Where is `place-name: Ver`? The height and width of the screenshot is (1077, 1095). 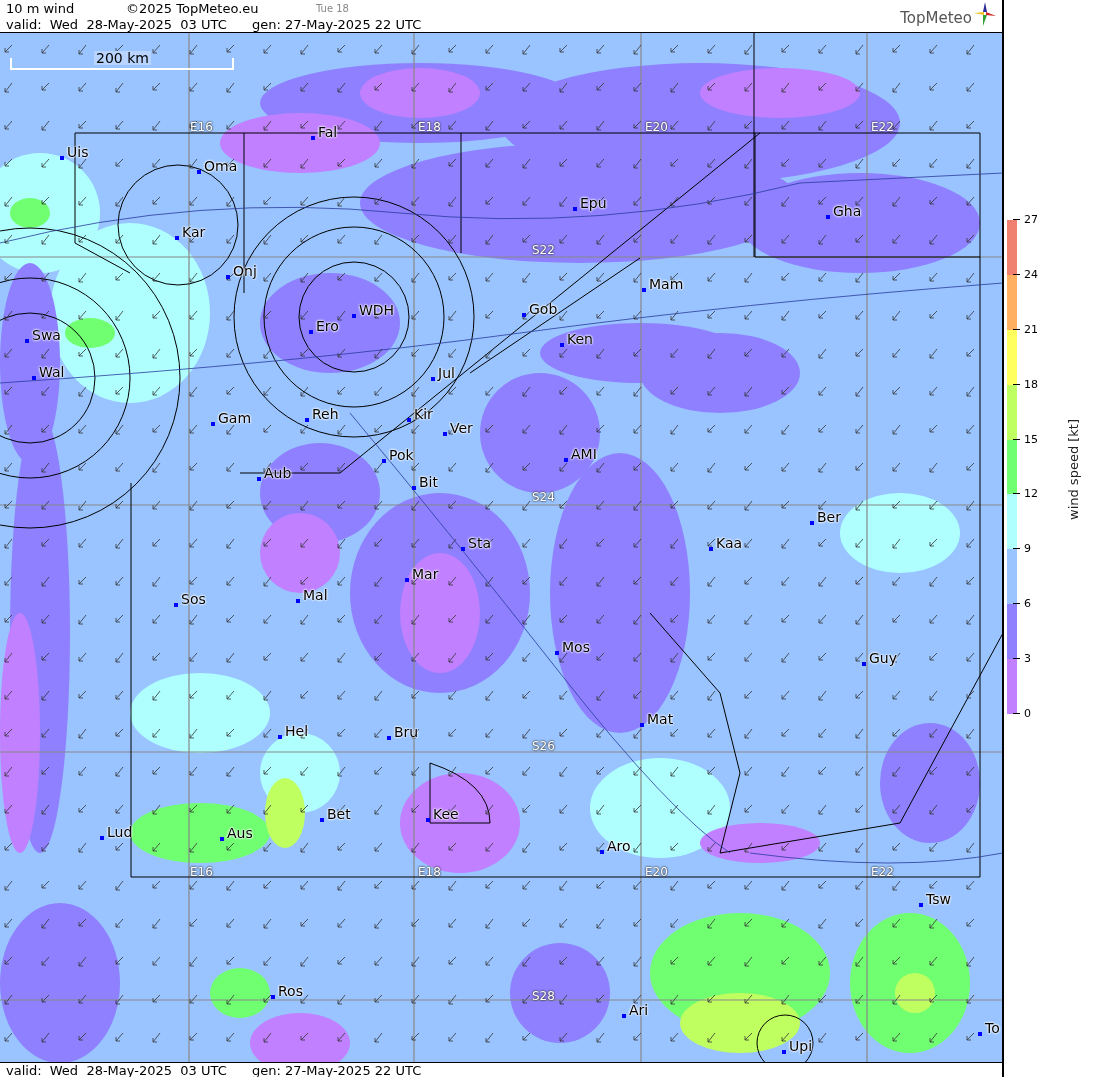 place-name: Ver is located at coordinates (461, 428).